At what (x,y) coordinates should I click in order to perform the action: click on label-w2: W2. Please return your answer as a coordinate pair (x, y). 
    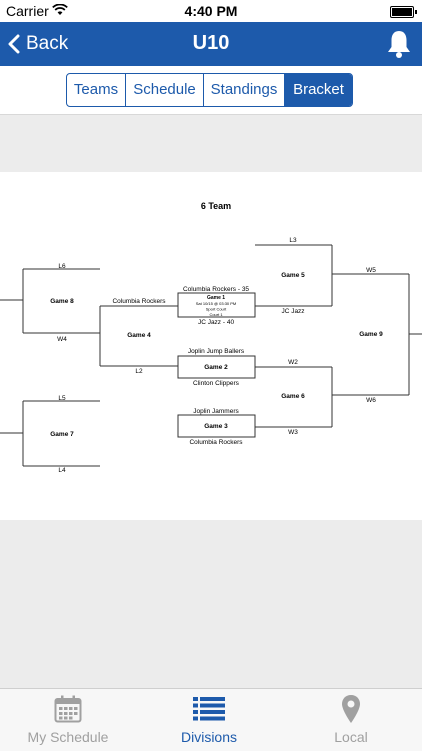
    Looking at the image, I should click on (293, 362).